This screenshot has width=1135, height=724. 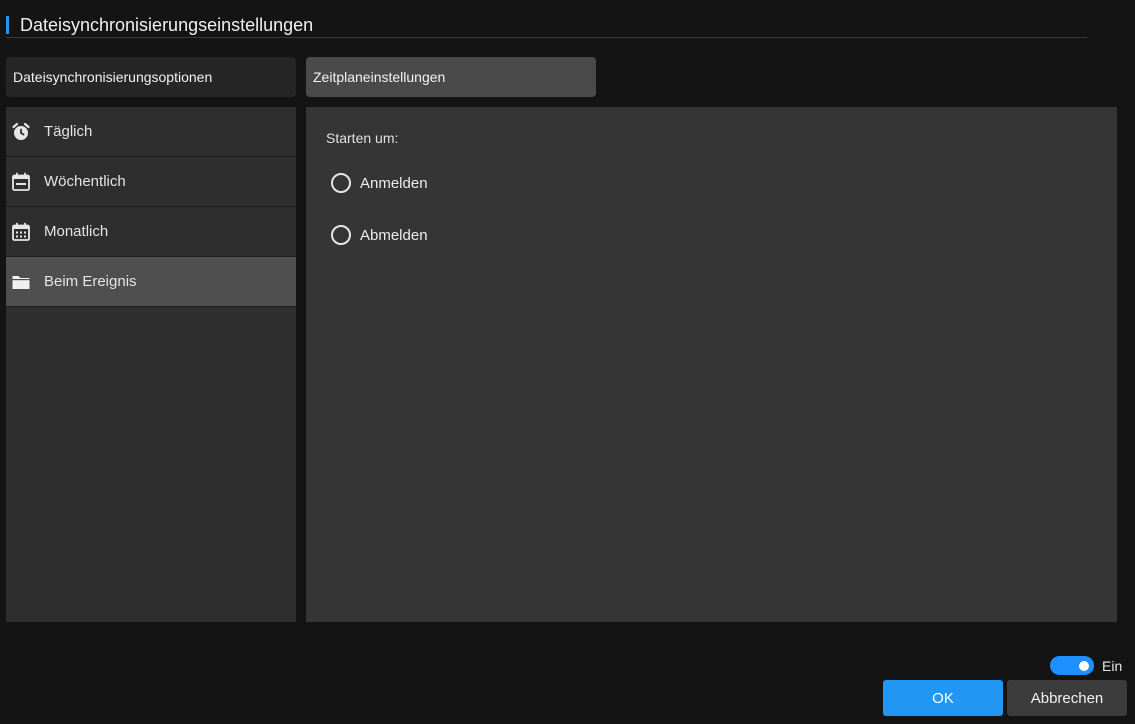 What do you see at coordinates (21, 232) in the screenshot?
I see `calendar-month-icon` at bounding box center [21, 232].